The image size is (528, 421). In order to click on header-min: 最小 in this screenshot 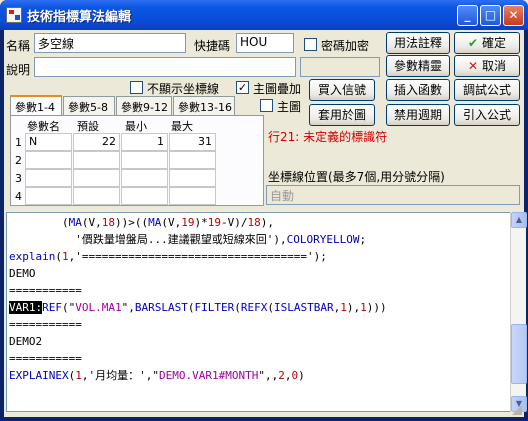, I will do `click(136, 126)`.